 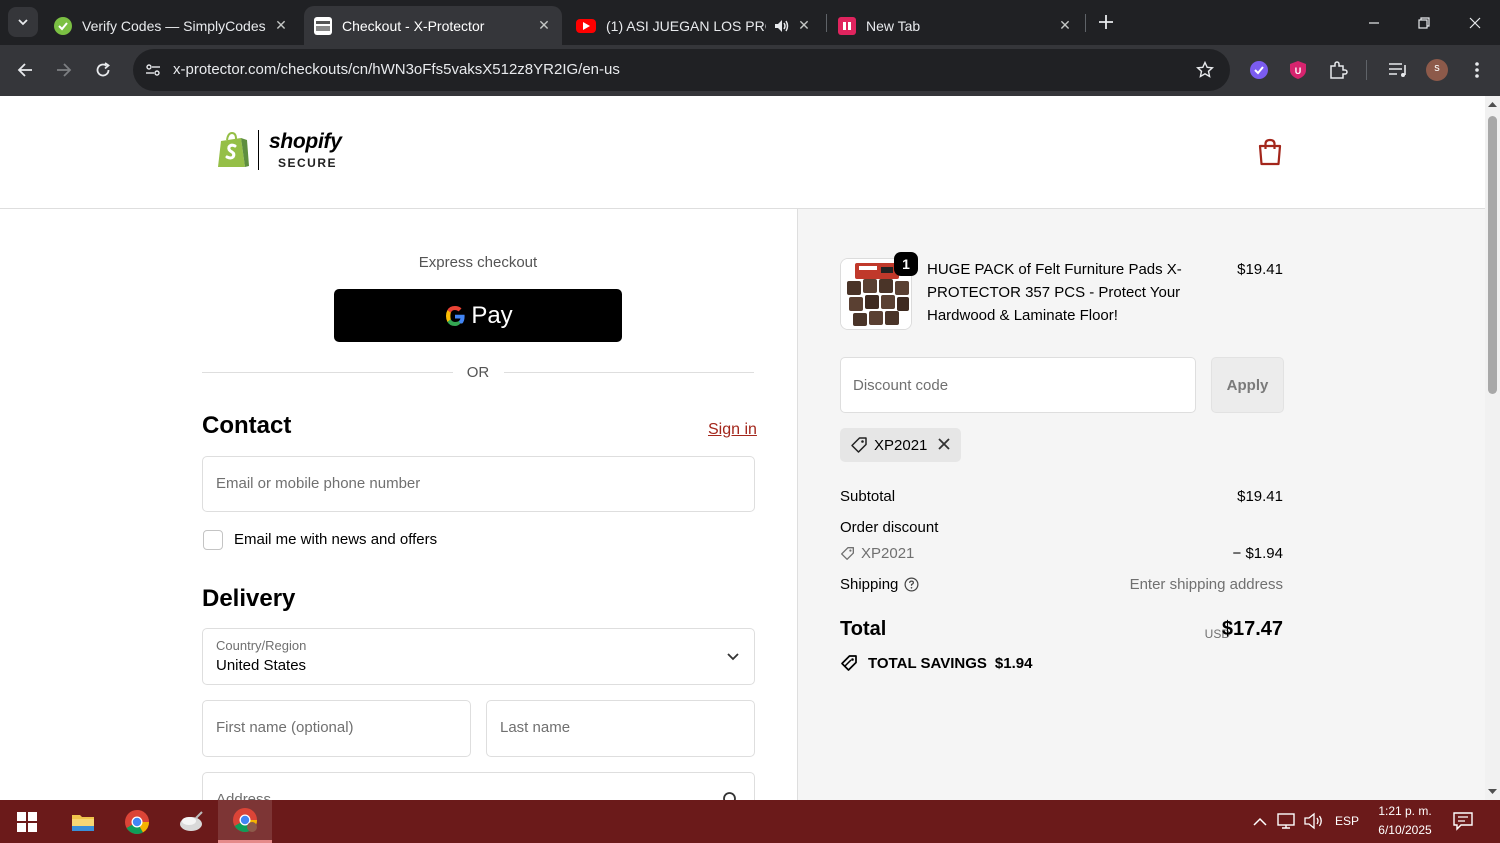 What do you see at coordinates (308, 163) in the screenshot?
I see `logo-secure-label: SECURE` at bounding box center [308, 163].